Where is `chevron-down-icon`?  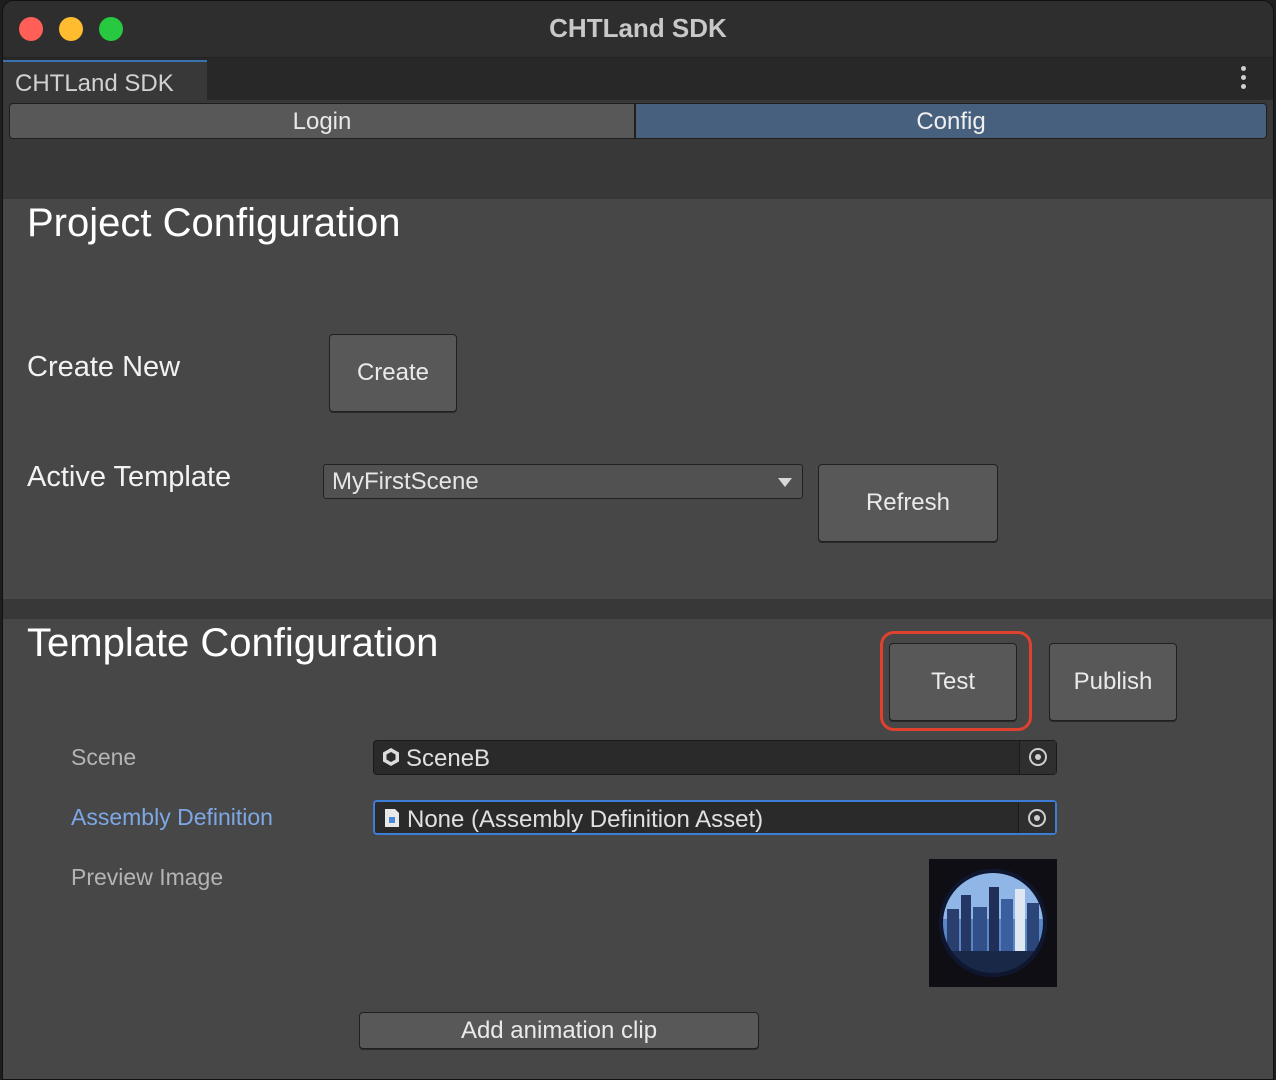 chevron-down-icon is located at coordinates (785, 482).